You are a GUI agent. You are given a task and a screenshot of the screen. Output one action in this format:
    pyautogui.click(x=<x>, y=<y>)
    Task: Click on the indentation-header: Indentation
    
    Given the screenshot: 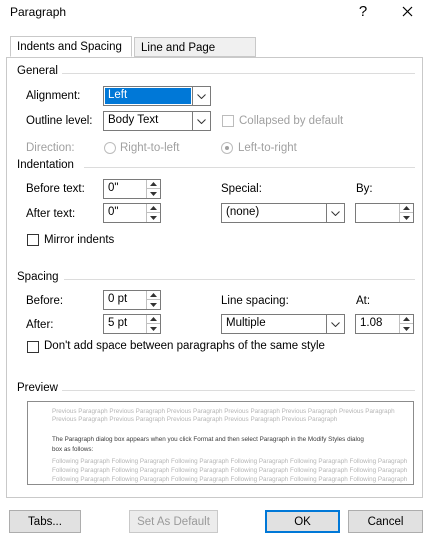 What is the action you would take?
    pyautogui.click(x=45, y=165)
    